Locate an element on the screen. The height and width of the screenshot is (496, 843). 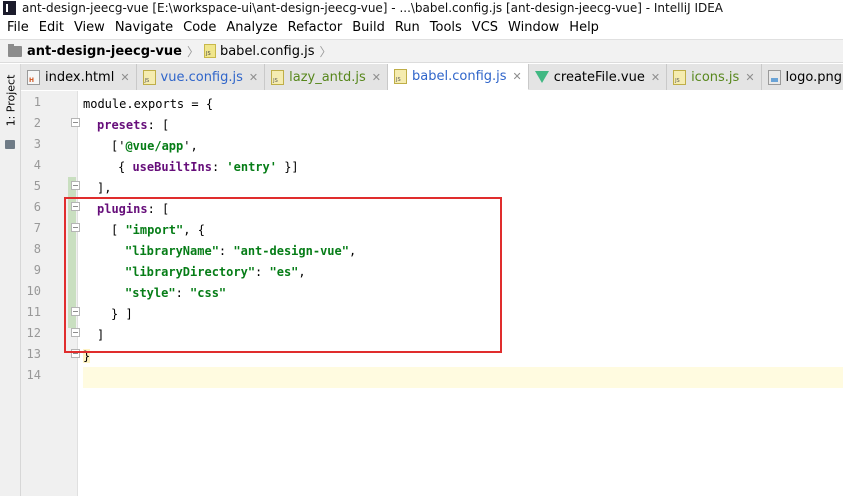
code-property: presets is located at coordinates (122, 125).